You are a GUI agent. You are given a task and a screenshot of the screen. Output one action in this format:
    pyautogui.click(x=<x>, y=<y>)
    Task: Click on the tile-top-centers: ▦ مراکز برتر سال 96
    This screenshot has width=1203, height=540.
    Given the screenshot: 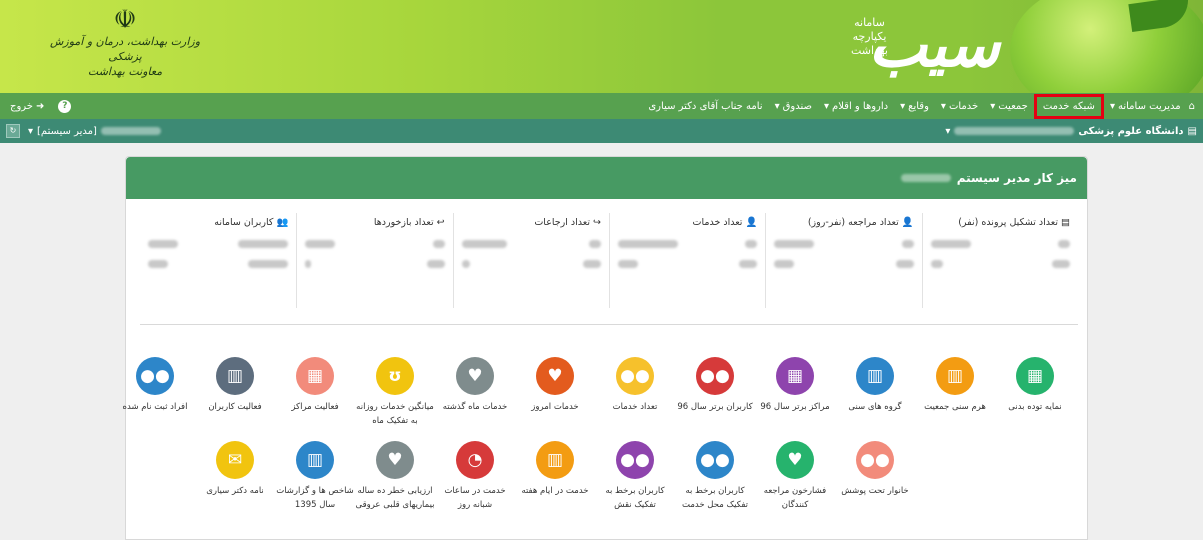 What is the action you would take?
    pyautogui.click(x=795, y=385)
    